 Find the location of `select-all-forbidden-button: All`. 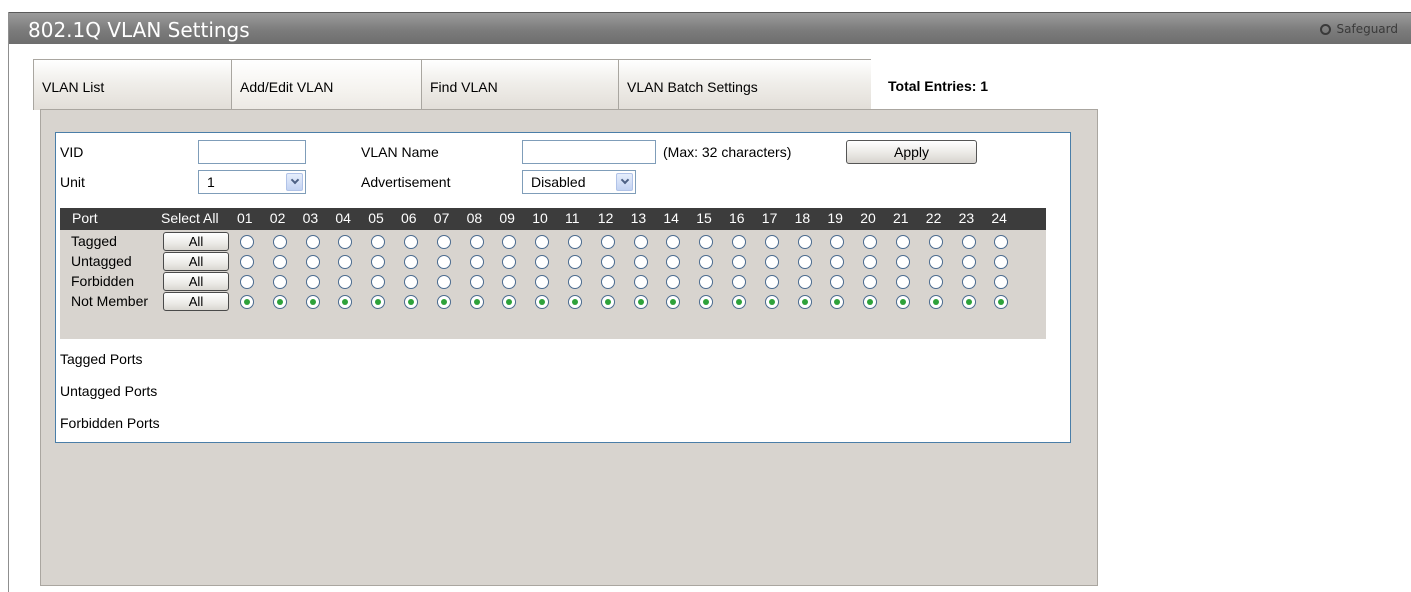

select-all-forbidden-button: All is located at coordinates (196, 281).